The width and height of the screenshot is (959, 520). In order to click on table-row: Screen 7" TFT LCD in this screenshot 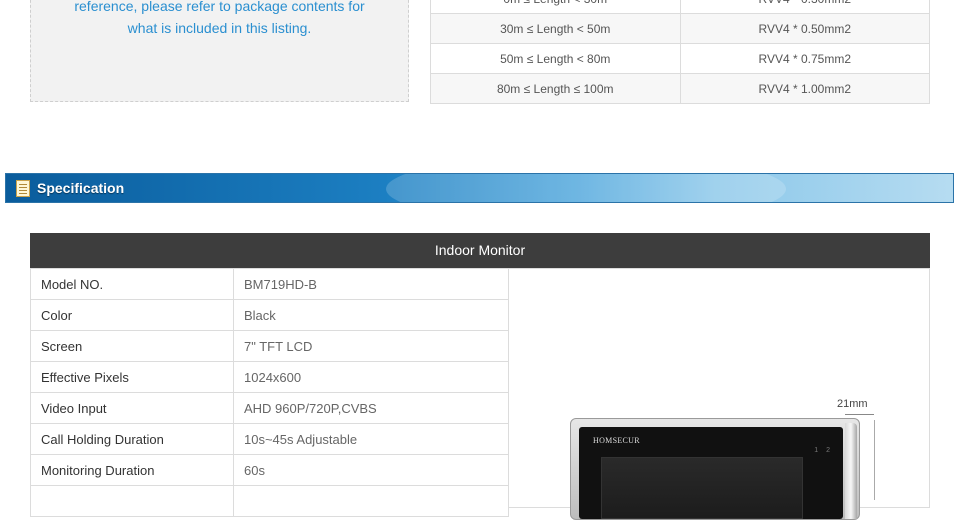, I will do `click(269, 346)`.